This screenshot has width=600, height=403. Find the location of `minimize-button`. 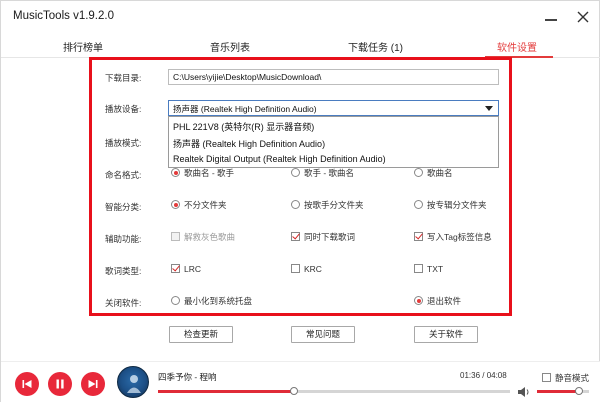

minimize-button is located at coordinates (551, 17).